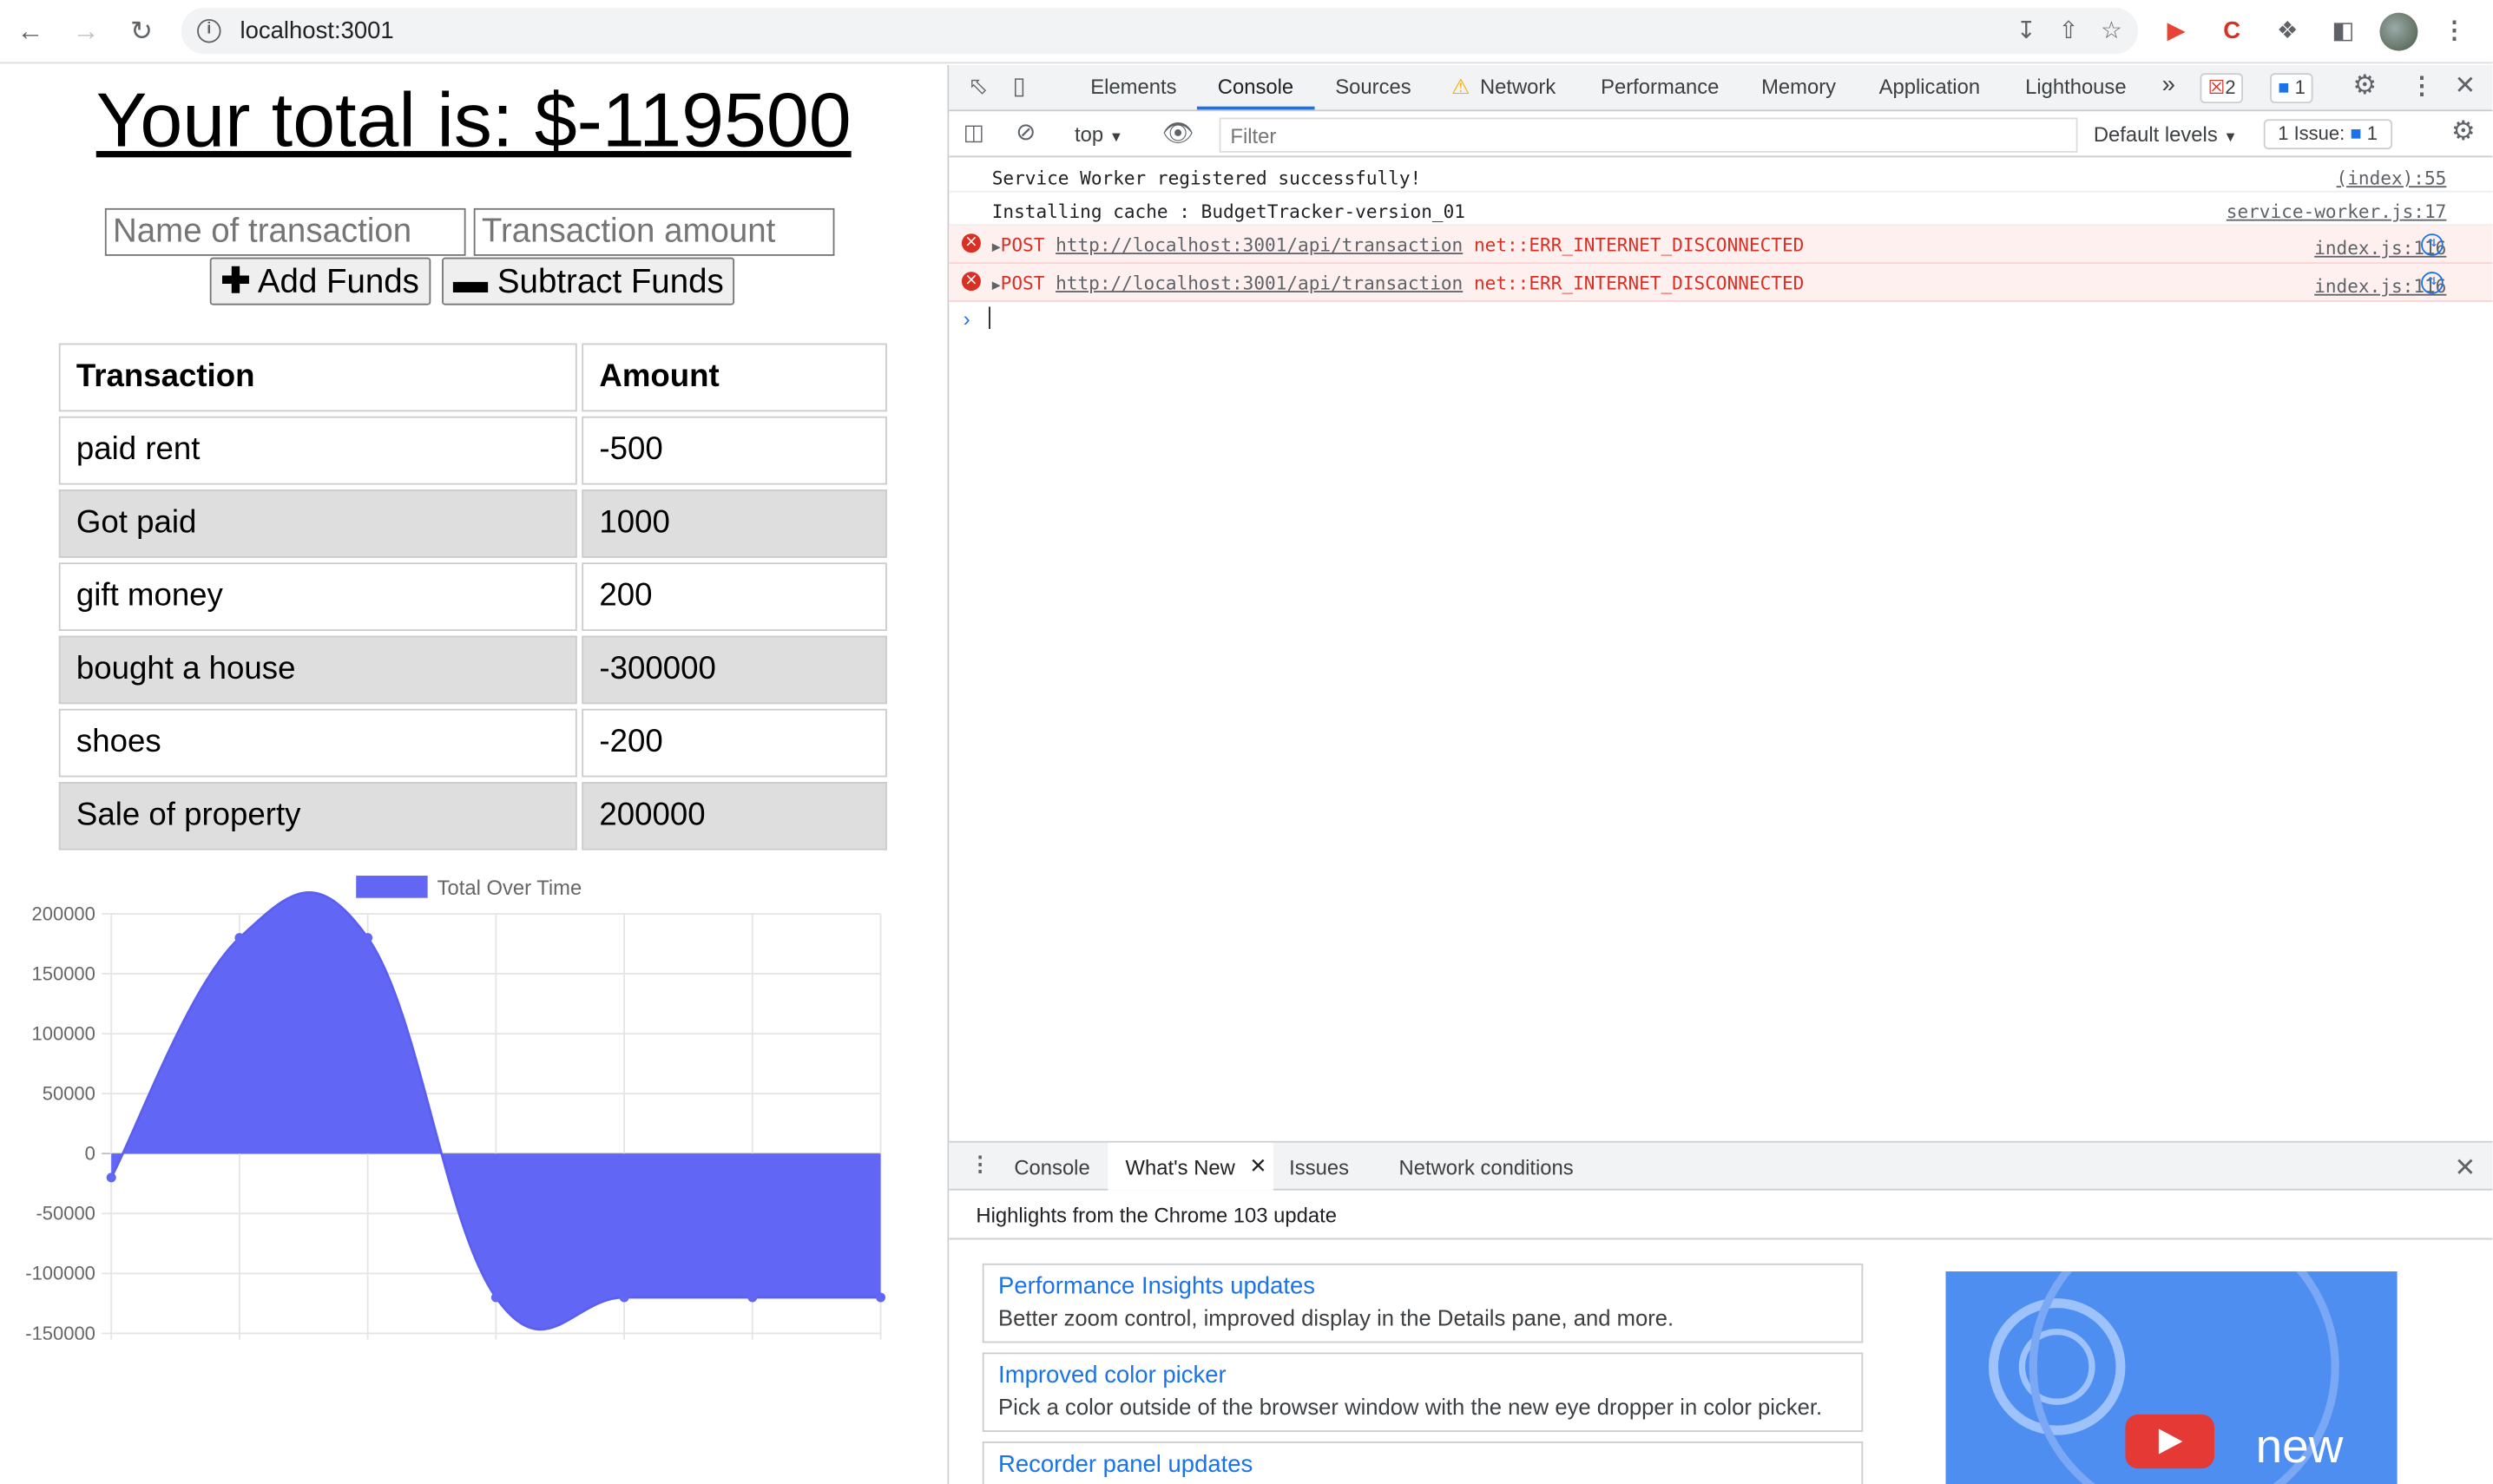 This screenshot has width=2493, height=1484. What do you see at coordinates (2230, 136) in the screenshot?
I see `dropdown-arrow-icon: ▼` at bounding box center [2230, 136].